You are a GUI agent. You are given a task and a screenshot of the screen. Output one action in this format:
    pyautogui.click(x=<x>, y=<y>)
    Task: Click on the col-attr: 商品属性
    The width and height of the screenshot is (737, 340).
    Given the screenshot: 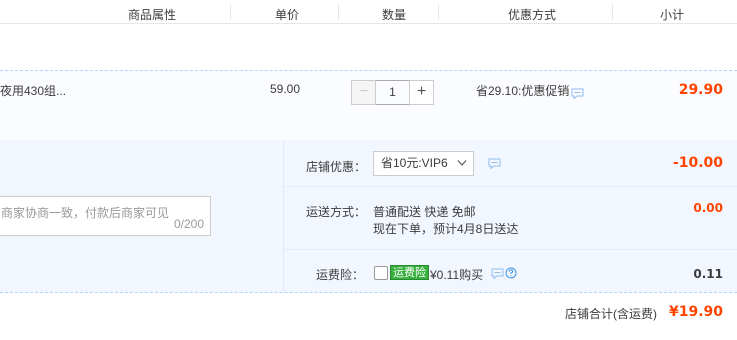 What is the action you would take?
    pyautogui.click(x=152, y=15)
    